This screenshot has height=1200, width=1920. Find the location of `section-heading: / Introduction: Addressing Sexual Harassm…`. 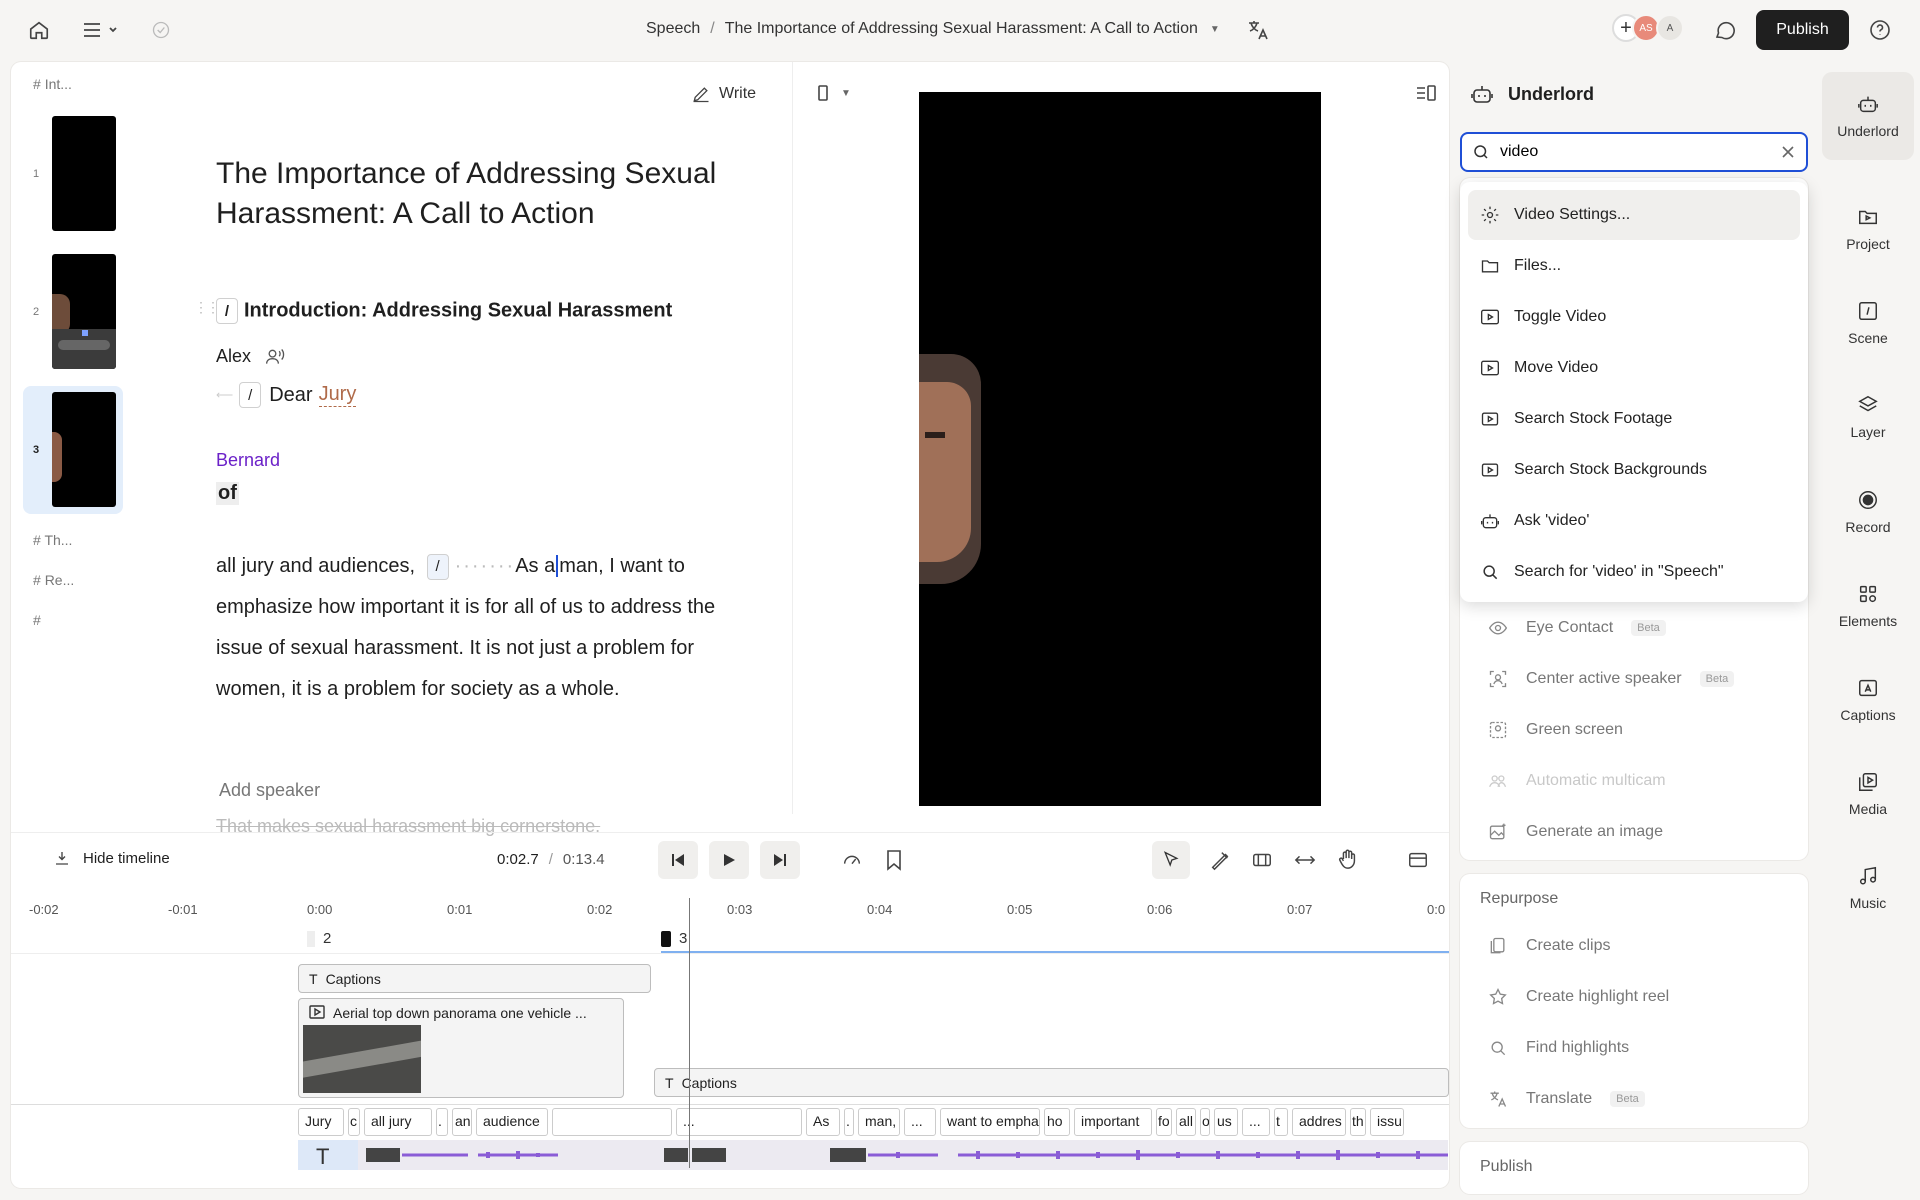

section-heading: / Introduction: Addressing Sexual Harassm… is located at coordinates (444, 311).